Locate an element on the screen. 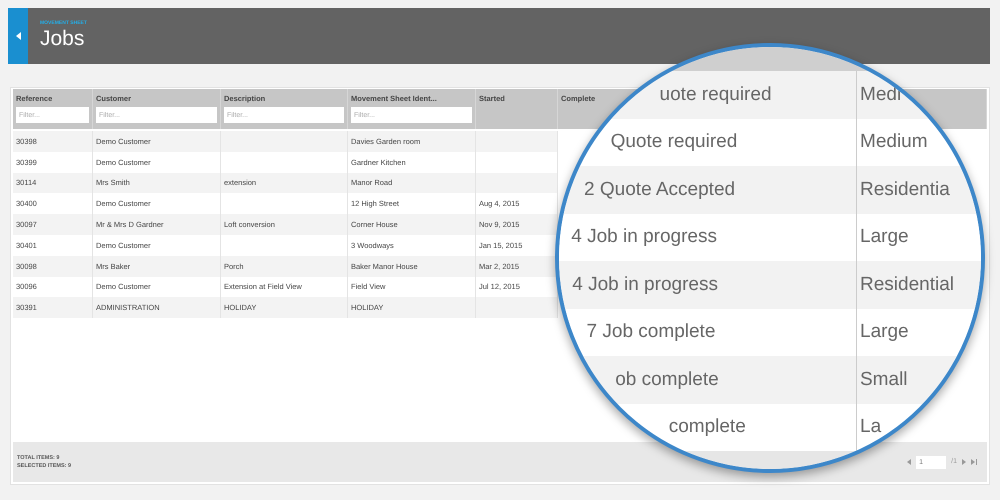 This screenshot has height=500, width=1000. size-text: Residentia is located at coordinates (905, 190).